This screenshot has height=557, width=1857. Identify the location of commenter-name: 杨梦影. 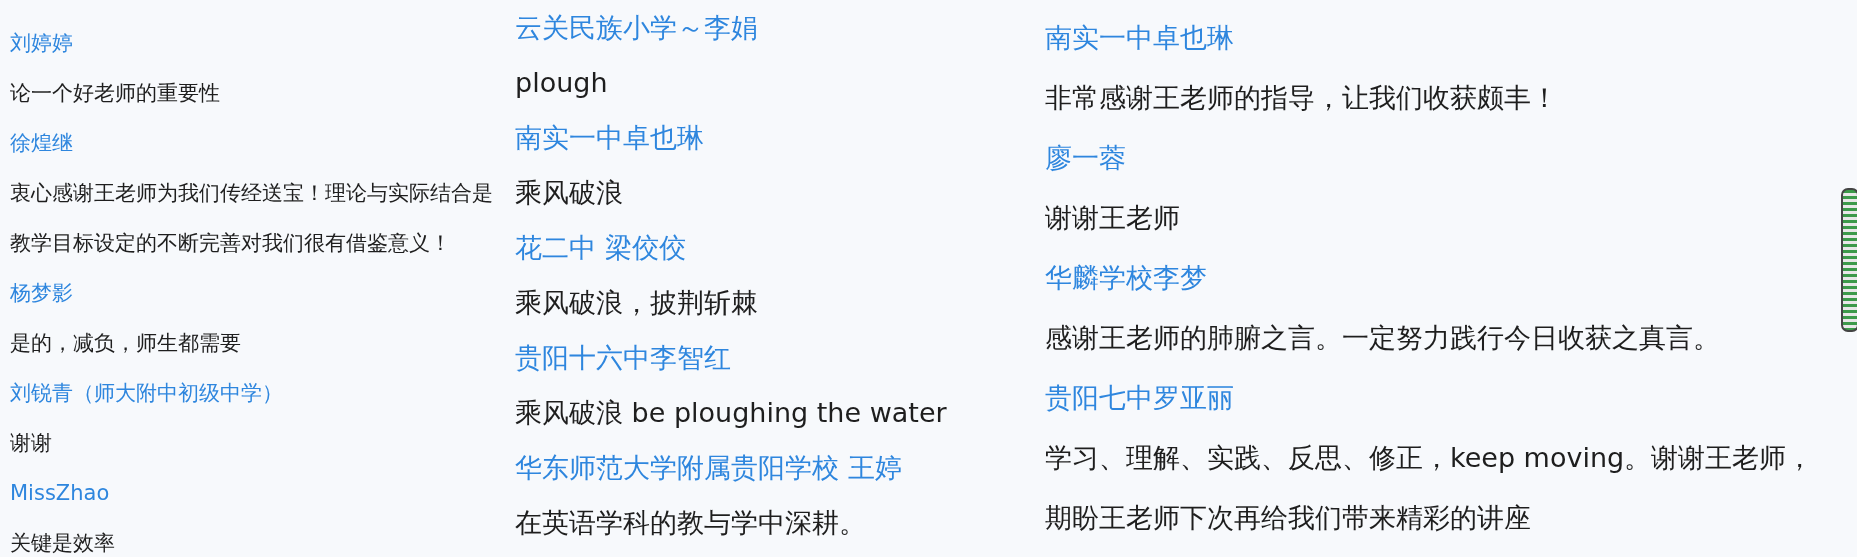
(42, 293).